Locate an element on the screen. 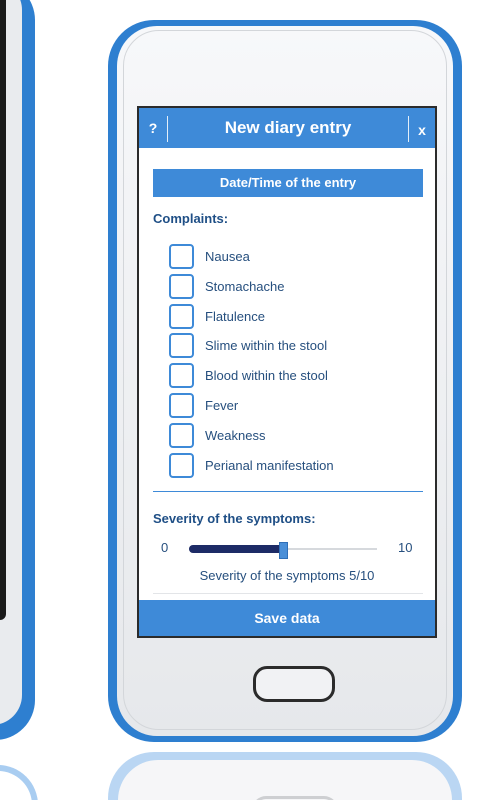  complaint-row-perianal: Perianal manifestation is located at coordinates (294, 467).